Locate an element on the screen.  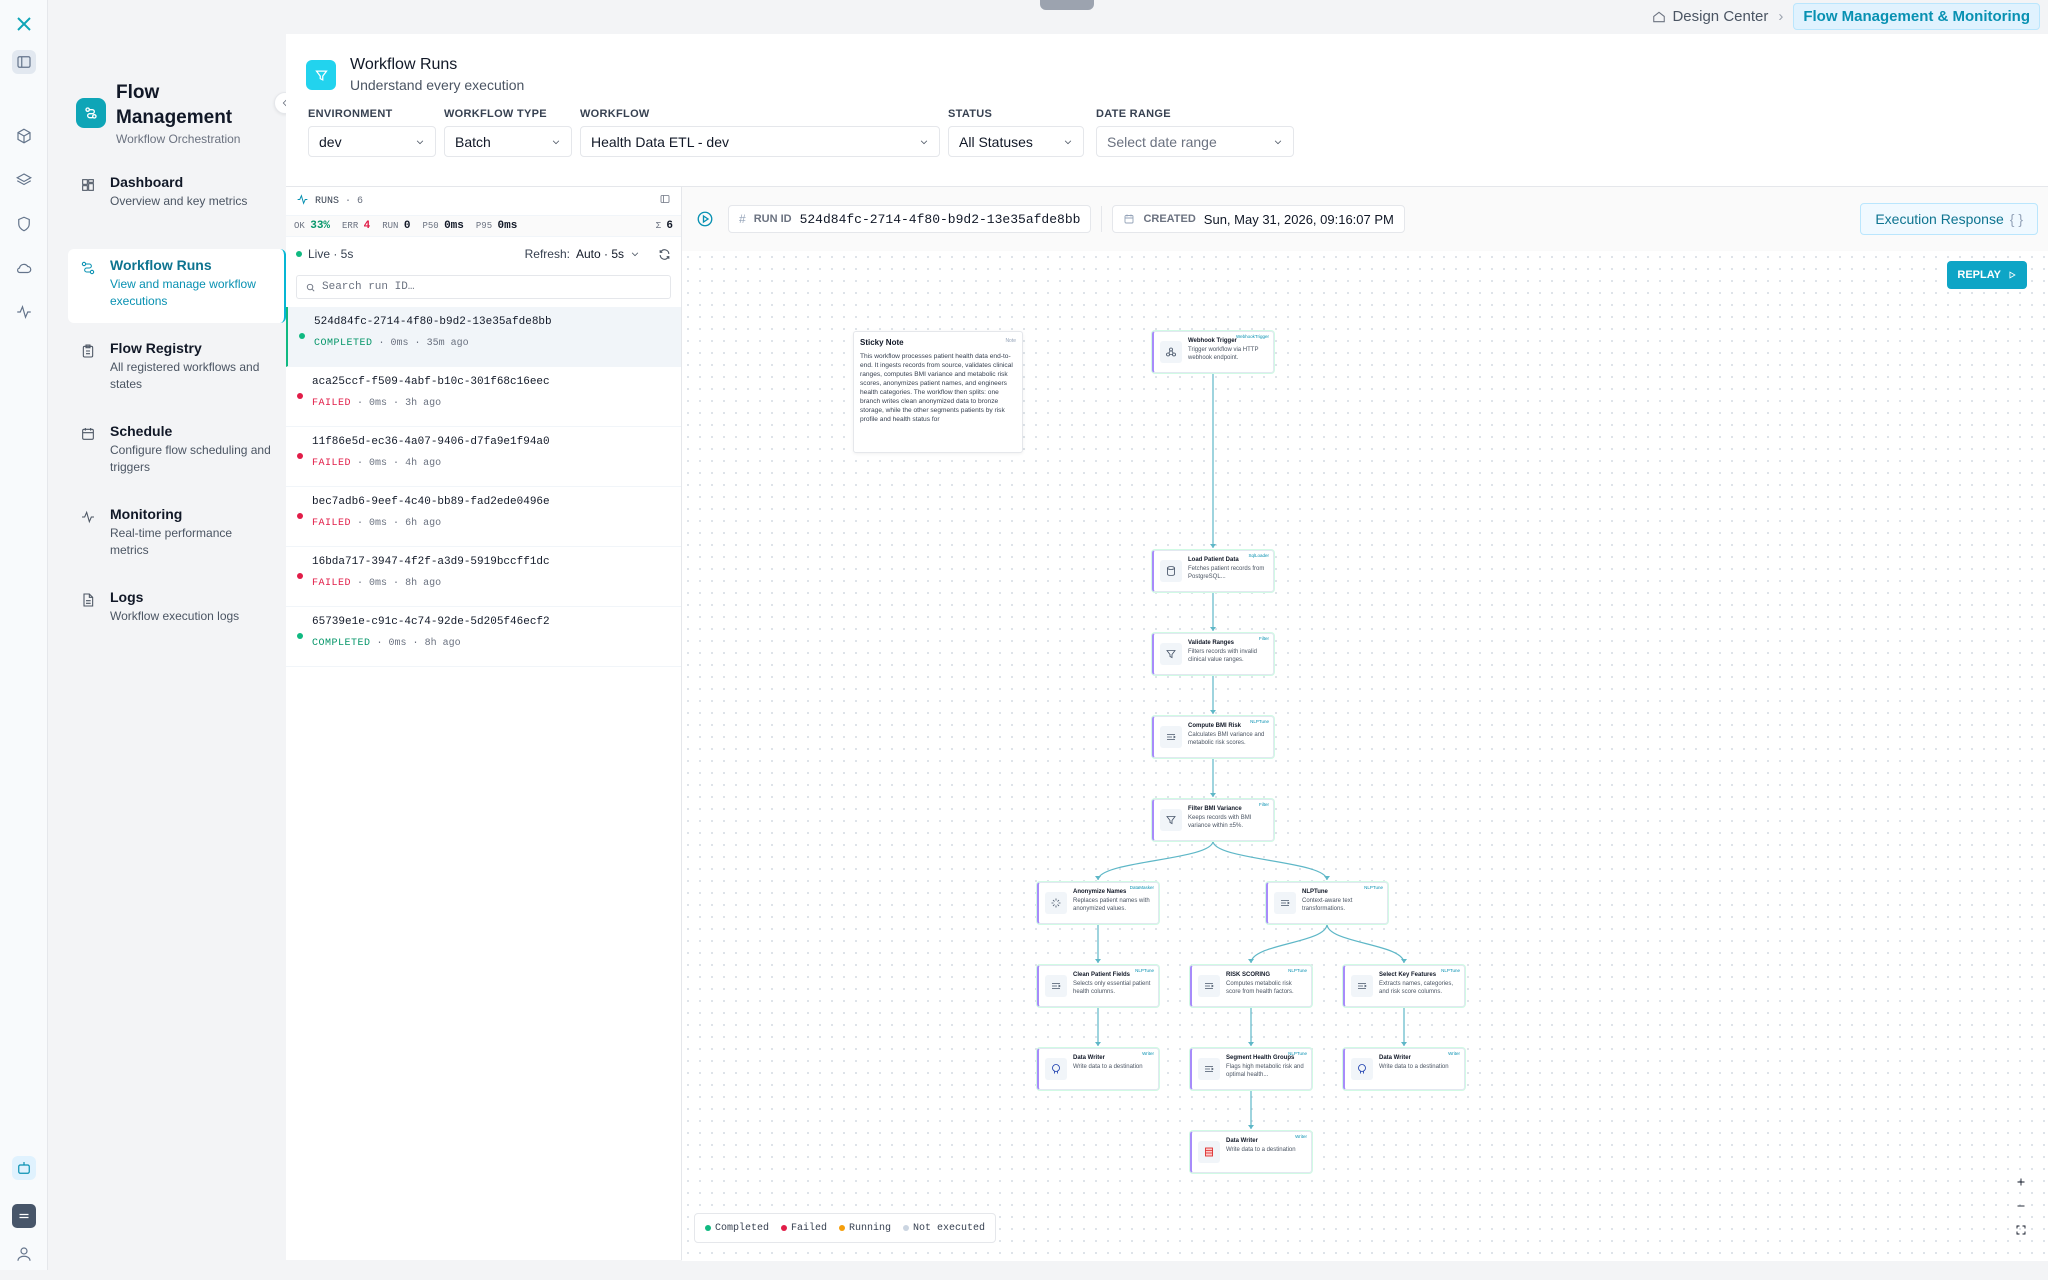
legend-item: Not executed is located at coordinates (944, 1228).